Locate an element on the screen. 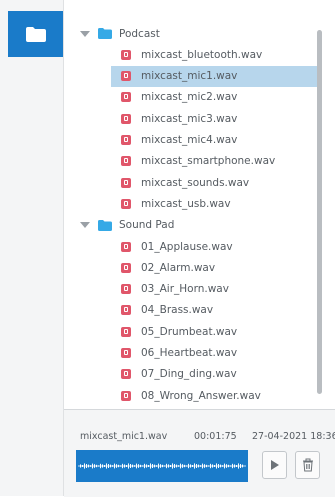 The image size is (335, 497). tree-file-item: mixcast_mic2.wav is located at coordinates (215, 97).